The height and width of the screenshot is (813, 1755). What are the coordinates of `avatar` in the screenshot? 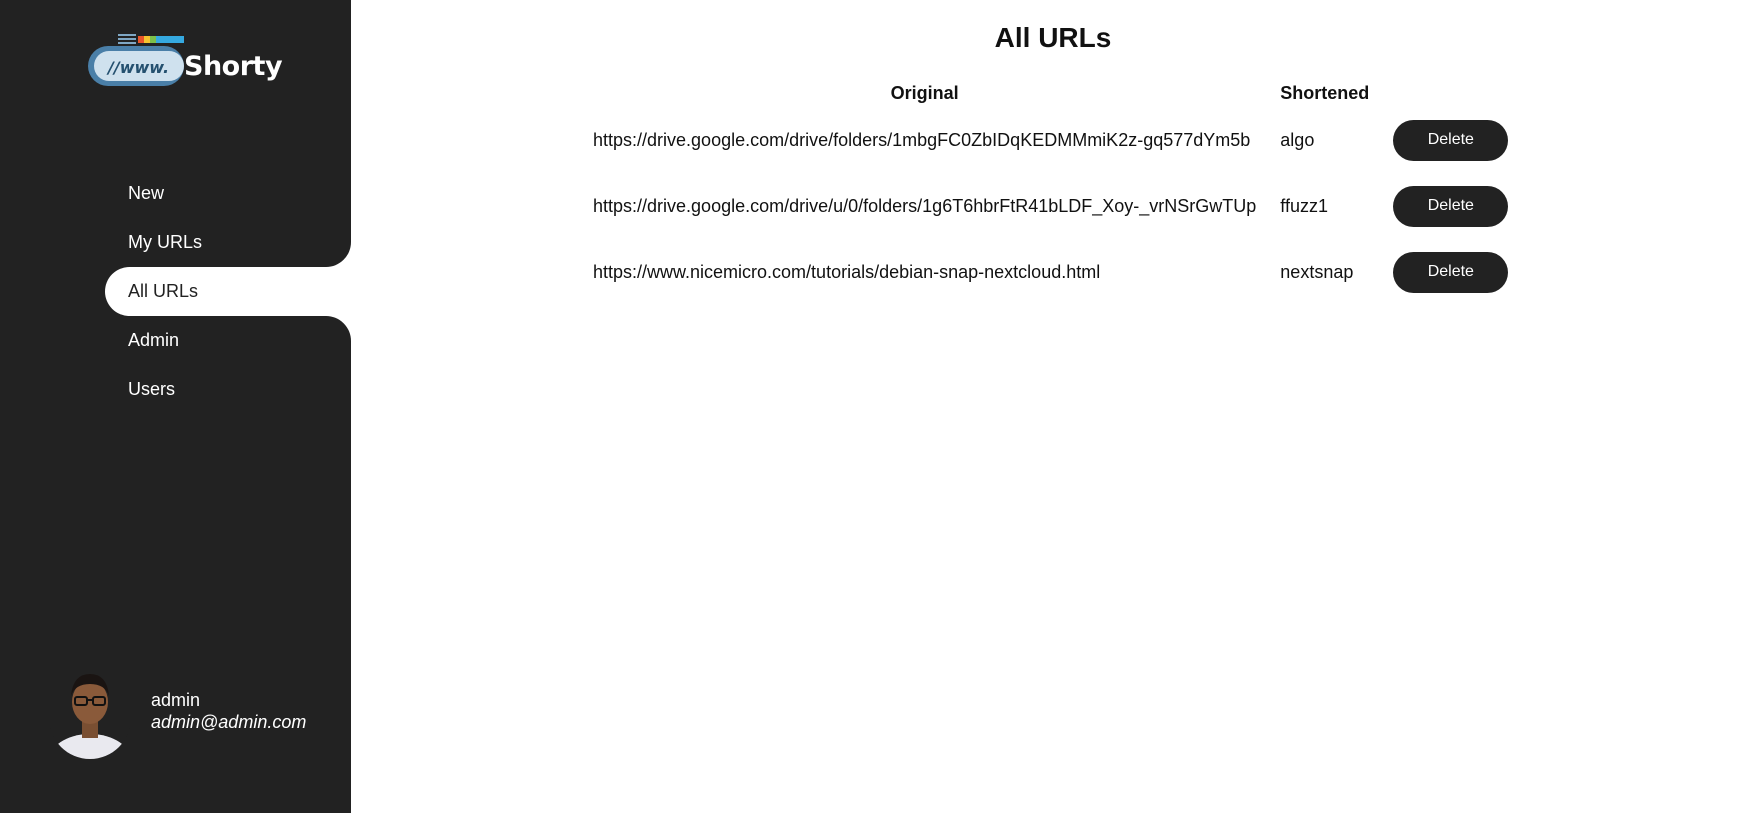 It's located at (90, 710).